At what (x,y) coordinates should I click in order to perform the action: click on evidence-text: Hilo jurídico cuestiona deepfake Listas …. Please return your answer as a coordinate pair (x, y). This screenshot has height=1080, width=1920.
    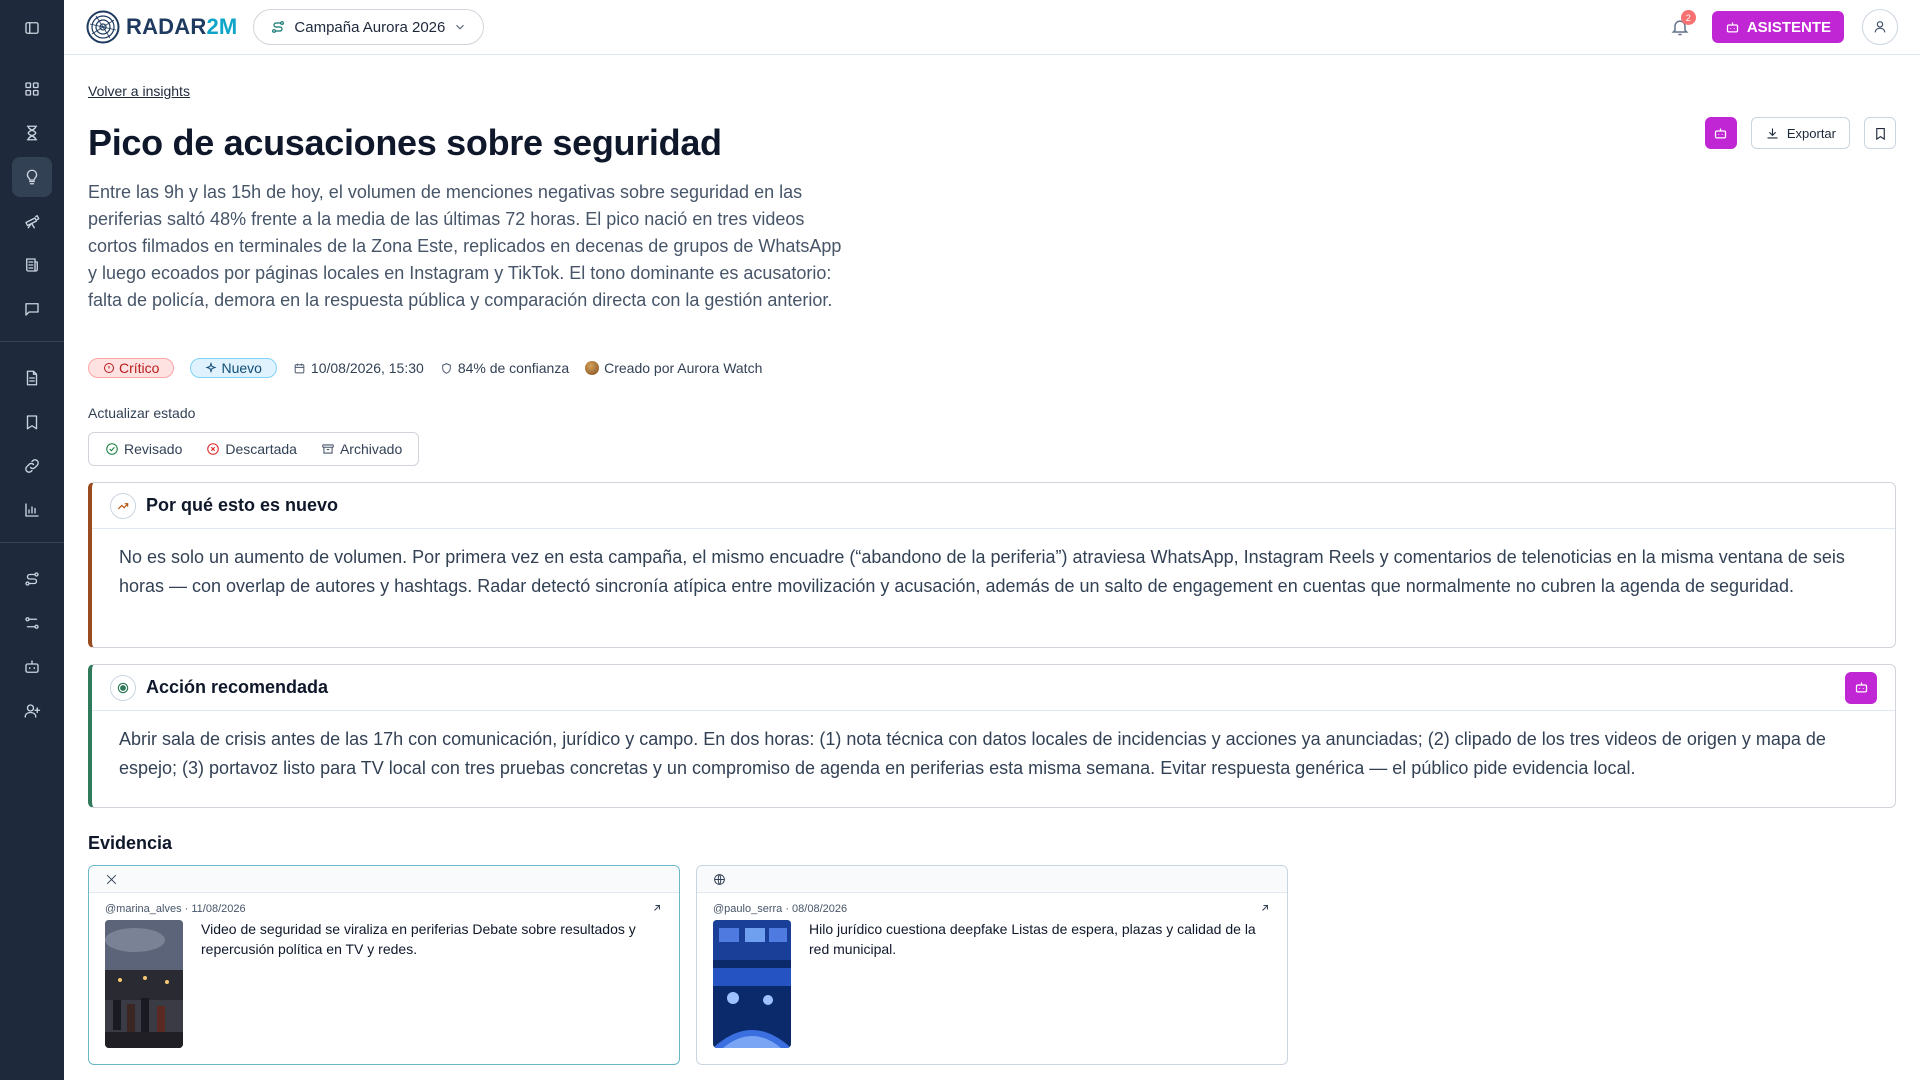
    Looking at the image, I should click on (1032, 939).